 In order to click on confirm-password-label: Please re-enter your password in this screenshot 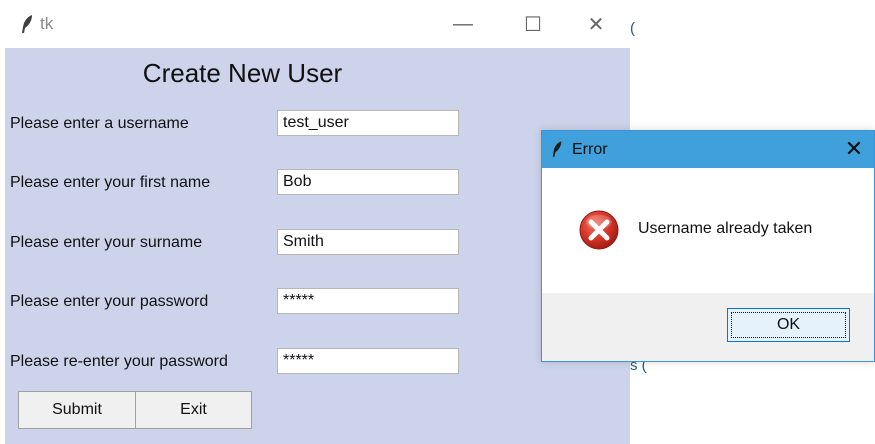, I will do `click(119, 361)`.